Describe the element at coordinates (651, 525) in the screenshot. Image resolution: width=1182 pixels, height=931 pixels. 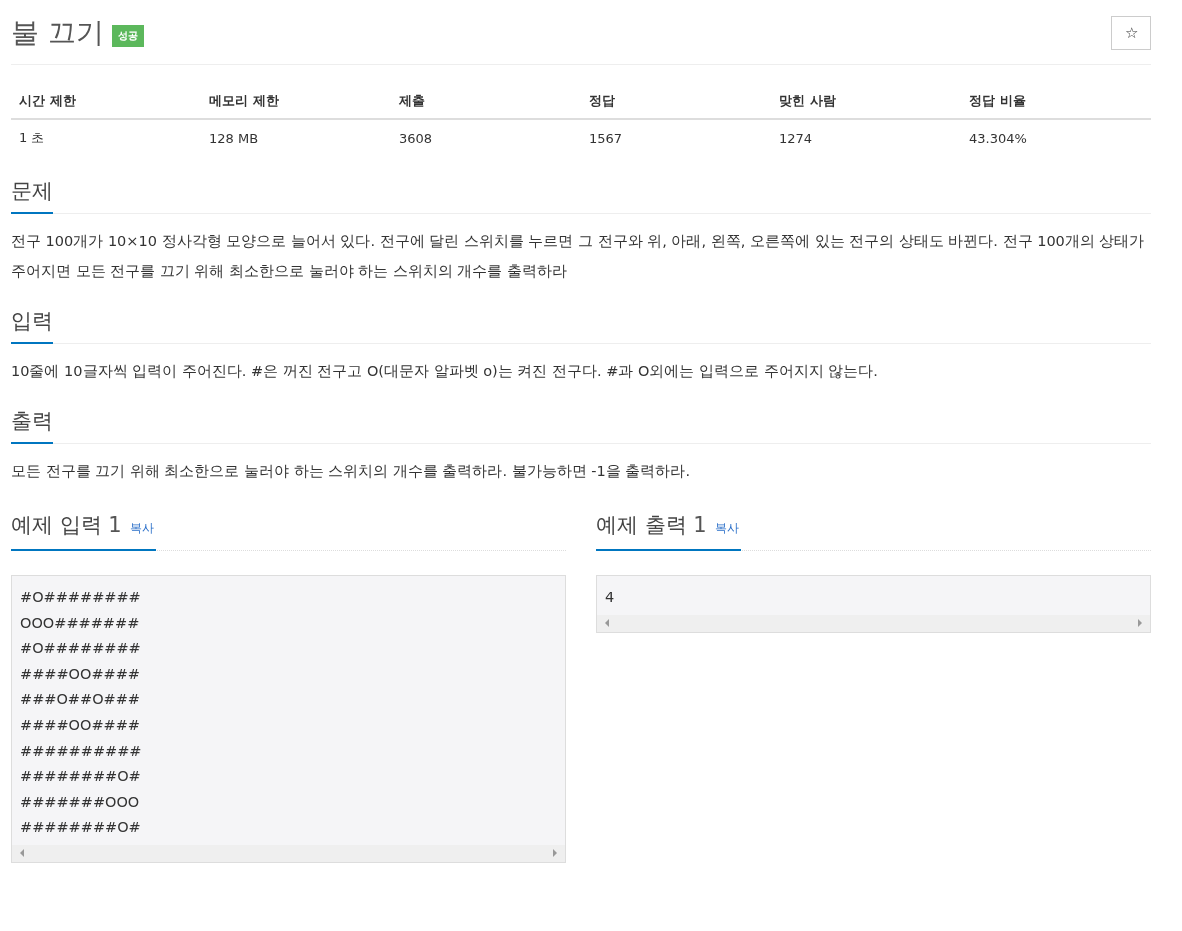
I see `example-heading: 예제 출력 1` at that location.